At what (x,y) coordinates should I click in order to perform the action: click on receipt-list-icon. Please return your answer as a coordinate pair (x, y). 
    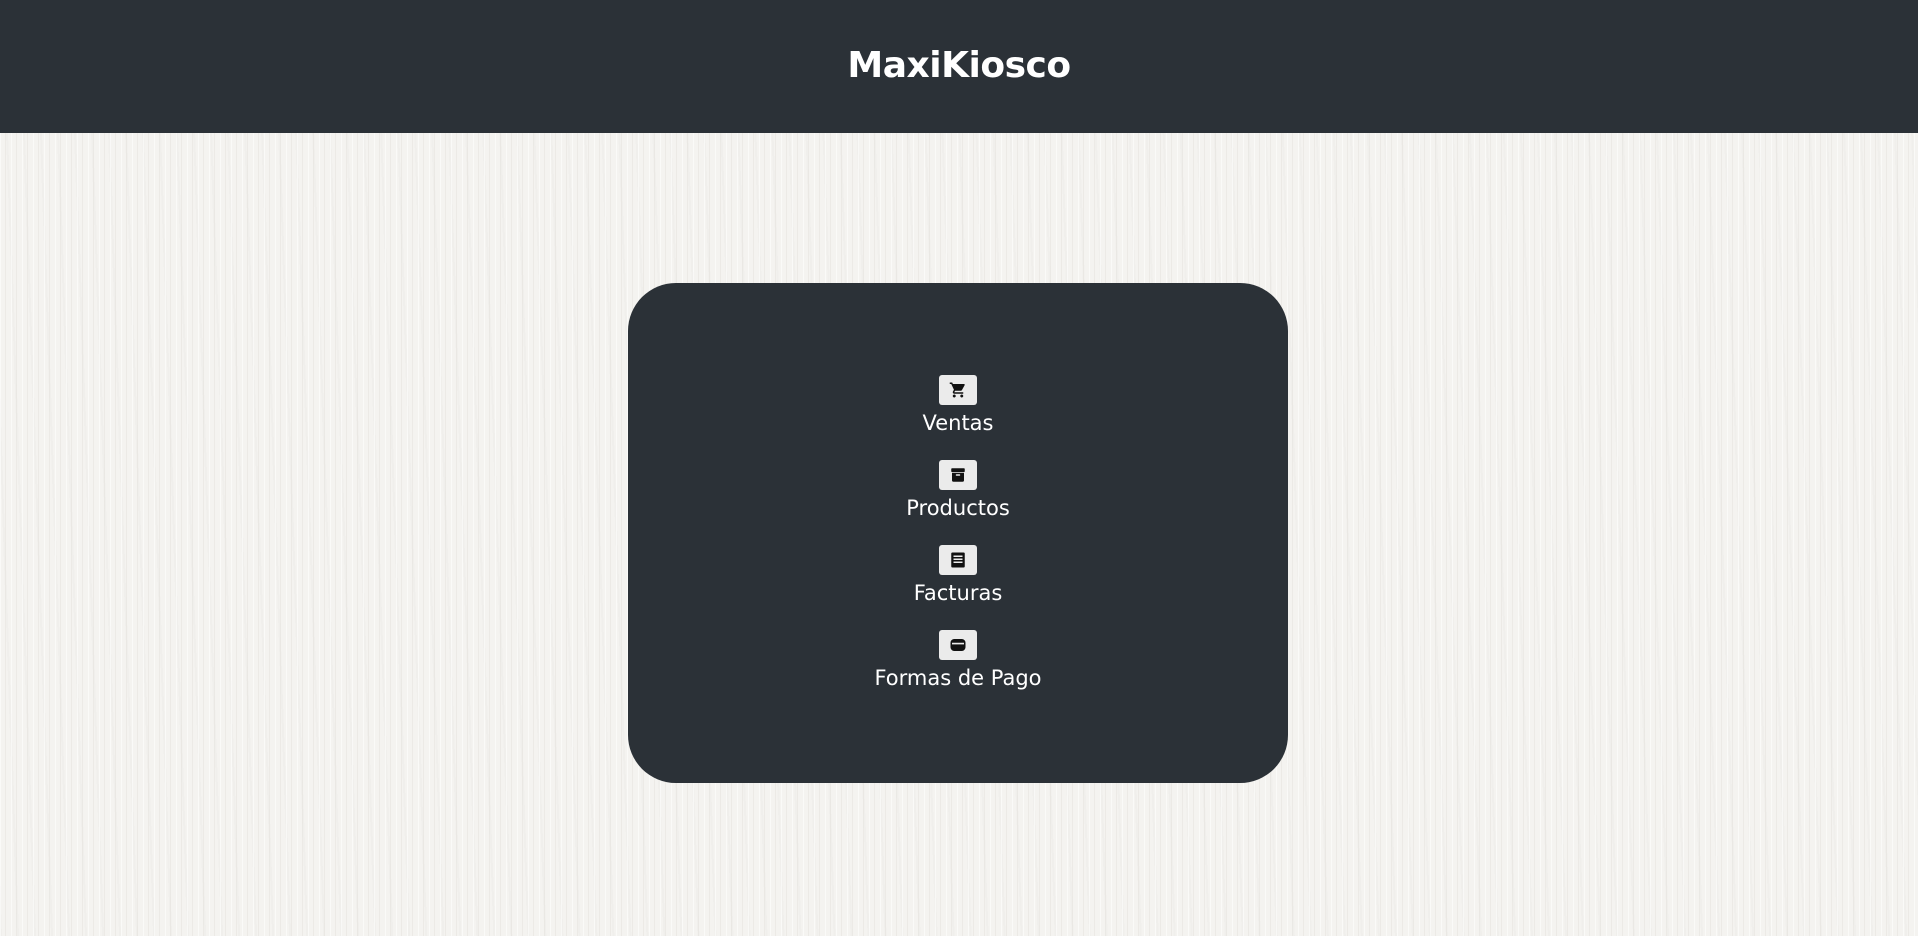
    Looking at the image, I should click on (958, 560).